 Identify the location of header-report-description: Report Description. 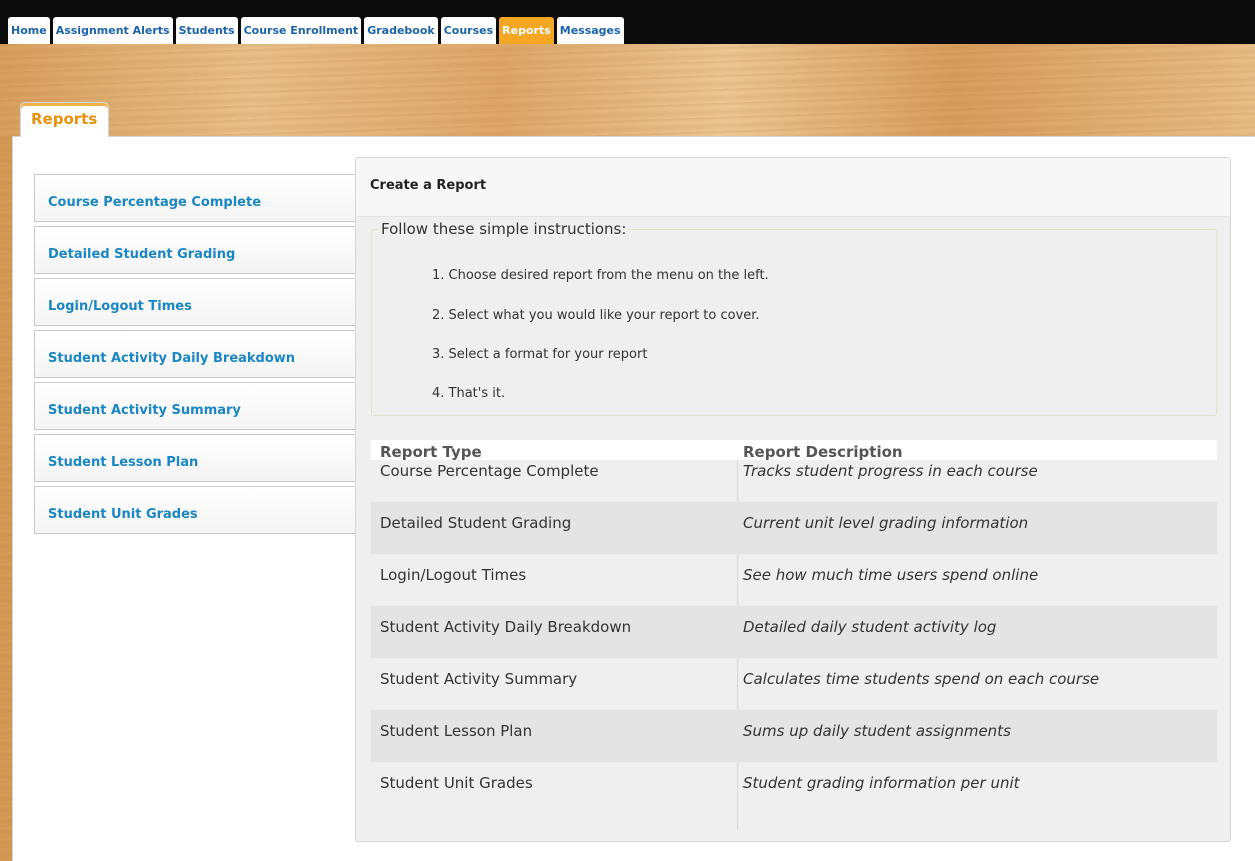
(823, 452).